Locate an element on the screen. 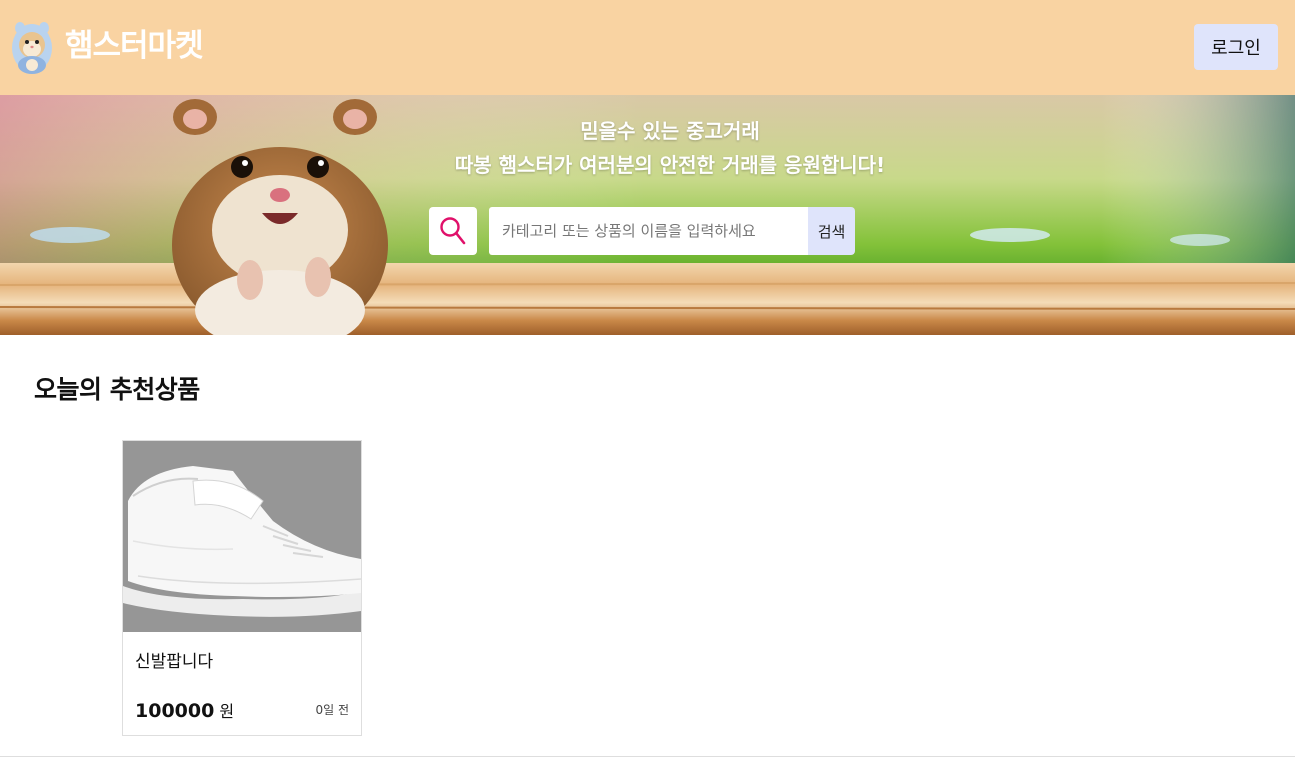  search-icon-button is located at coordinates (453, 231).